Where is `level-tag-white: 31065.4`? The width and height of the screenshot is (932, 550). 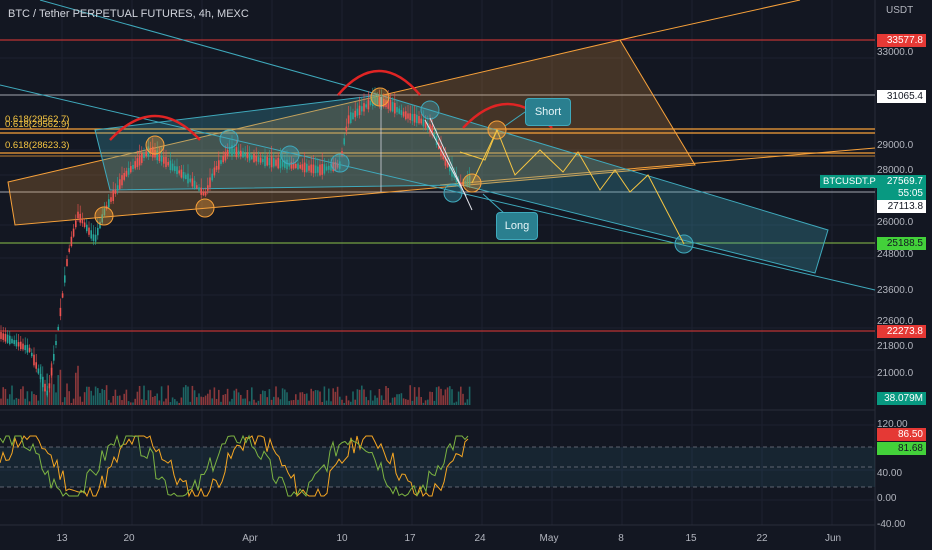 level-tag-white: 31065.4 is located at coordinates (901, 96).